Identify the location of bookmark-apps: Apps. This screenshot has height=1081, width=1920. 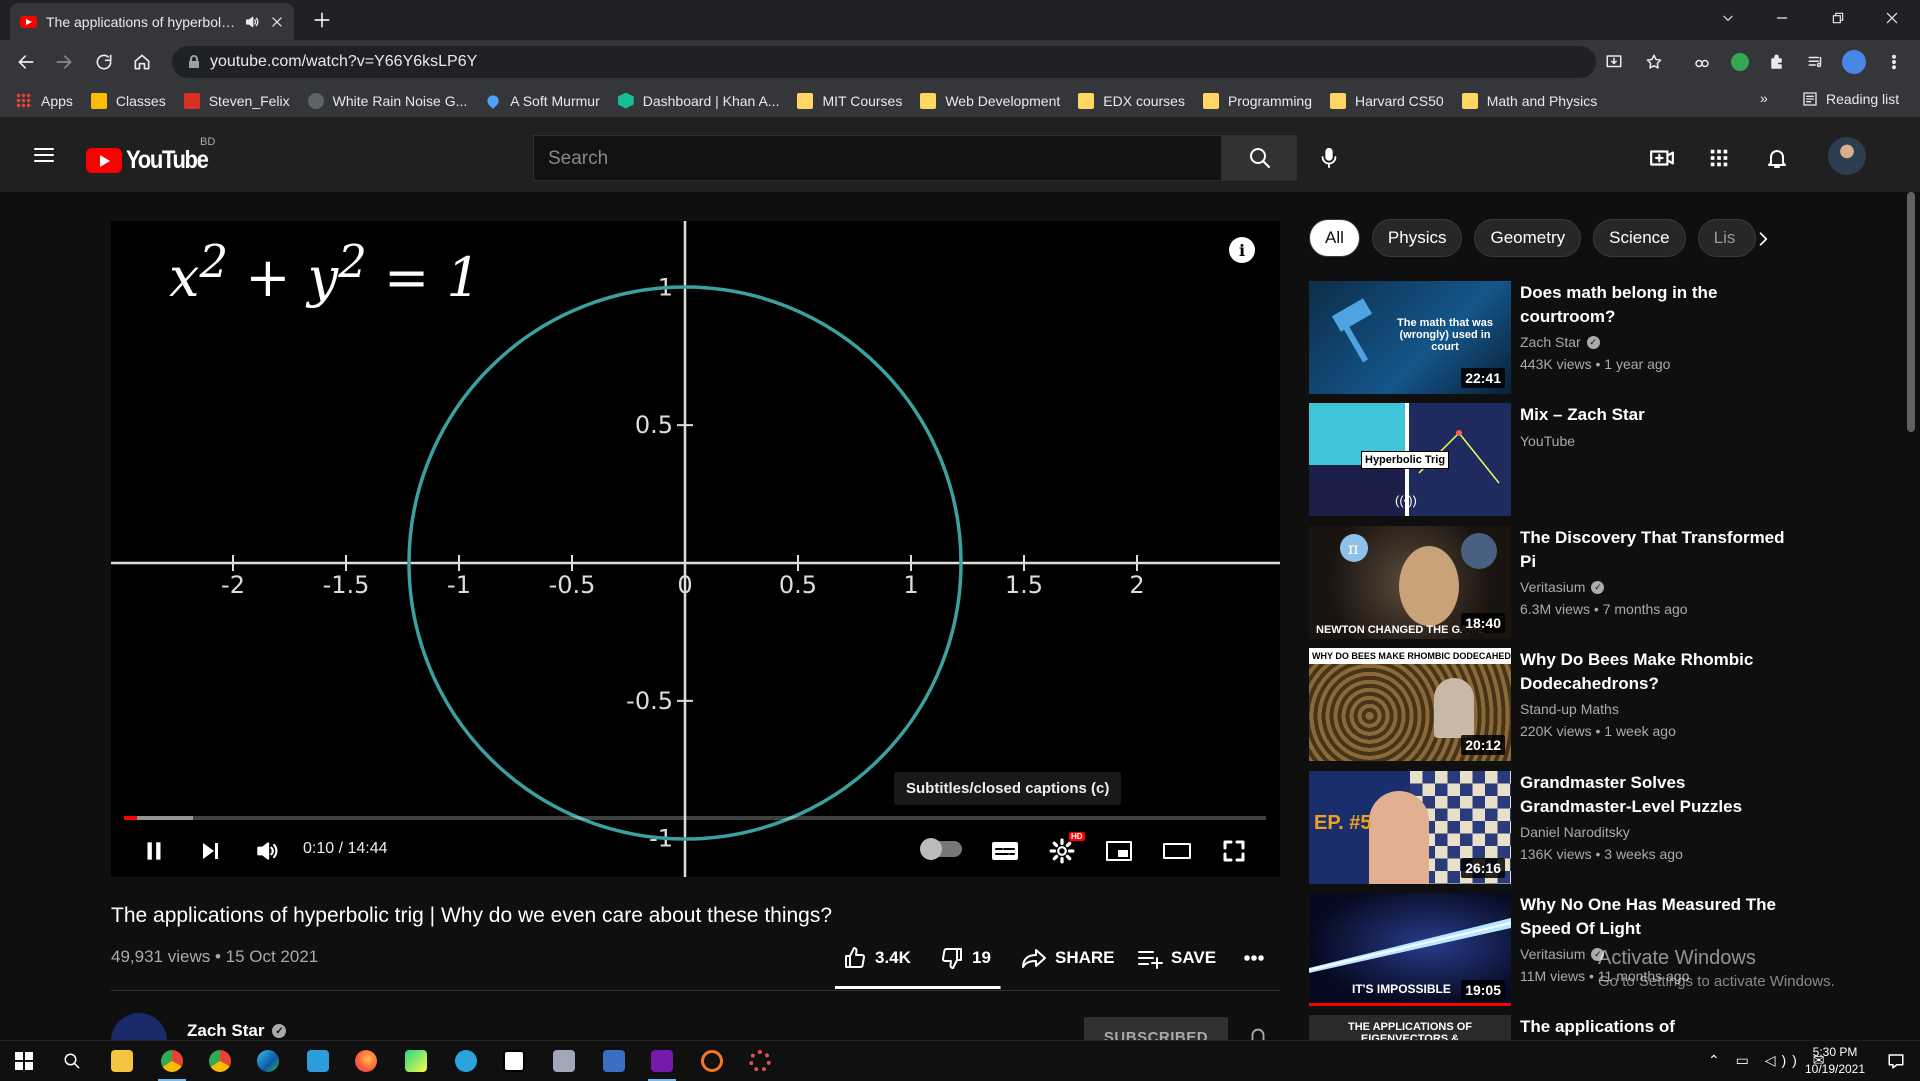
(44, 100).